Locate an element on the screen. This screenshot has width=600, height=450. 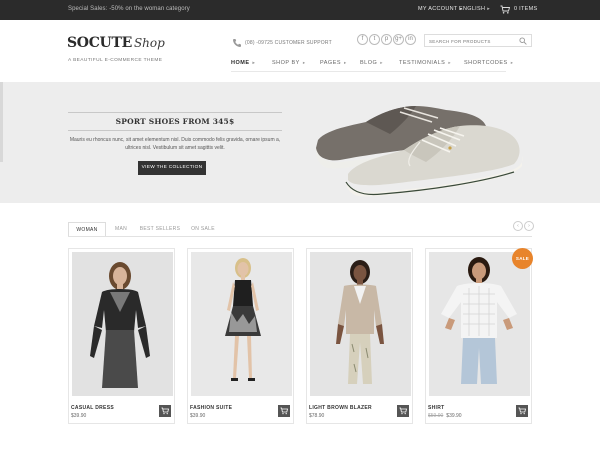
nav-label: PAGES is located at coordinates (331, 63).